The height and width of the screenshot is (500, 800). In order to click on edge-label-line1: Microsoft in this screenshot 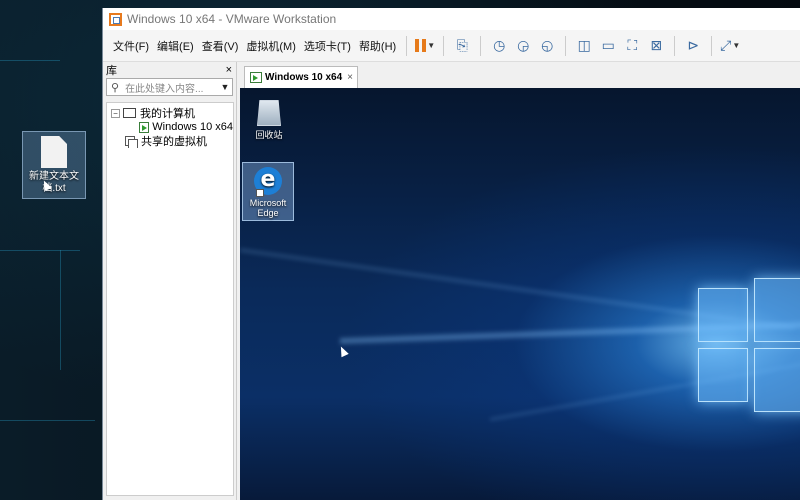, I will do `click(268, 203)`.